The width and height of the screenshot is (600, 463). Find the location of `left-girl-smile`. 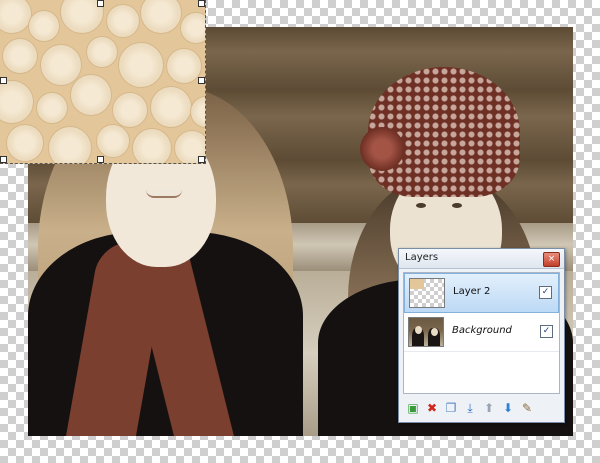

left-girl-smile is located at coordinates (164, 194).